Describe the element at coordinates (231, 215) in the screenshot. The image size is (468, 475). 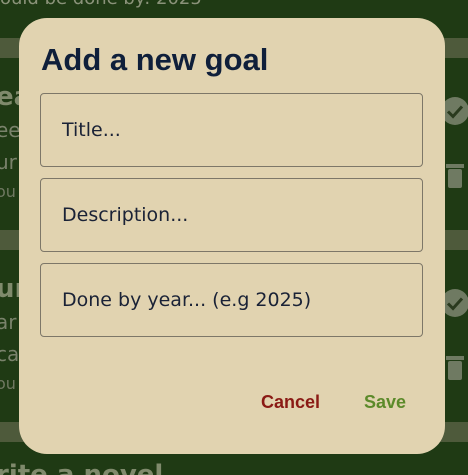
I see `goal-description-input` at that location.